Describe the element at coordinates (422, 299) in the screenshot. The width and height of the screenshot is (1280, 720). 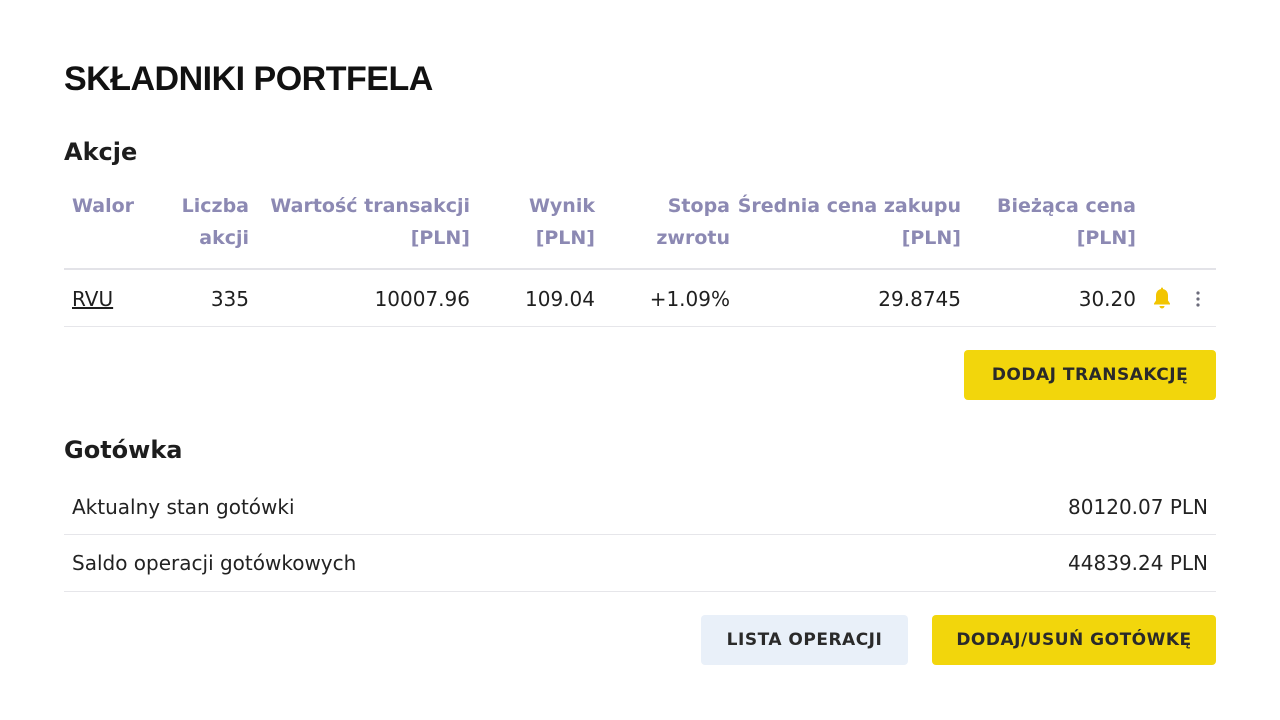
I see `stock-transaction-value: 10007.96` at that location.